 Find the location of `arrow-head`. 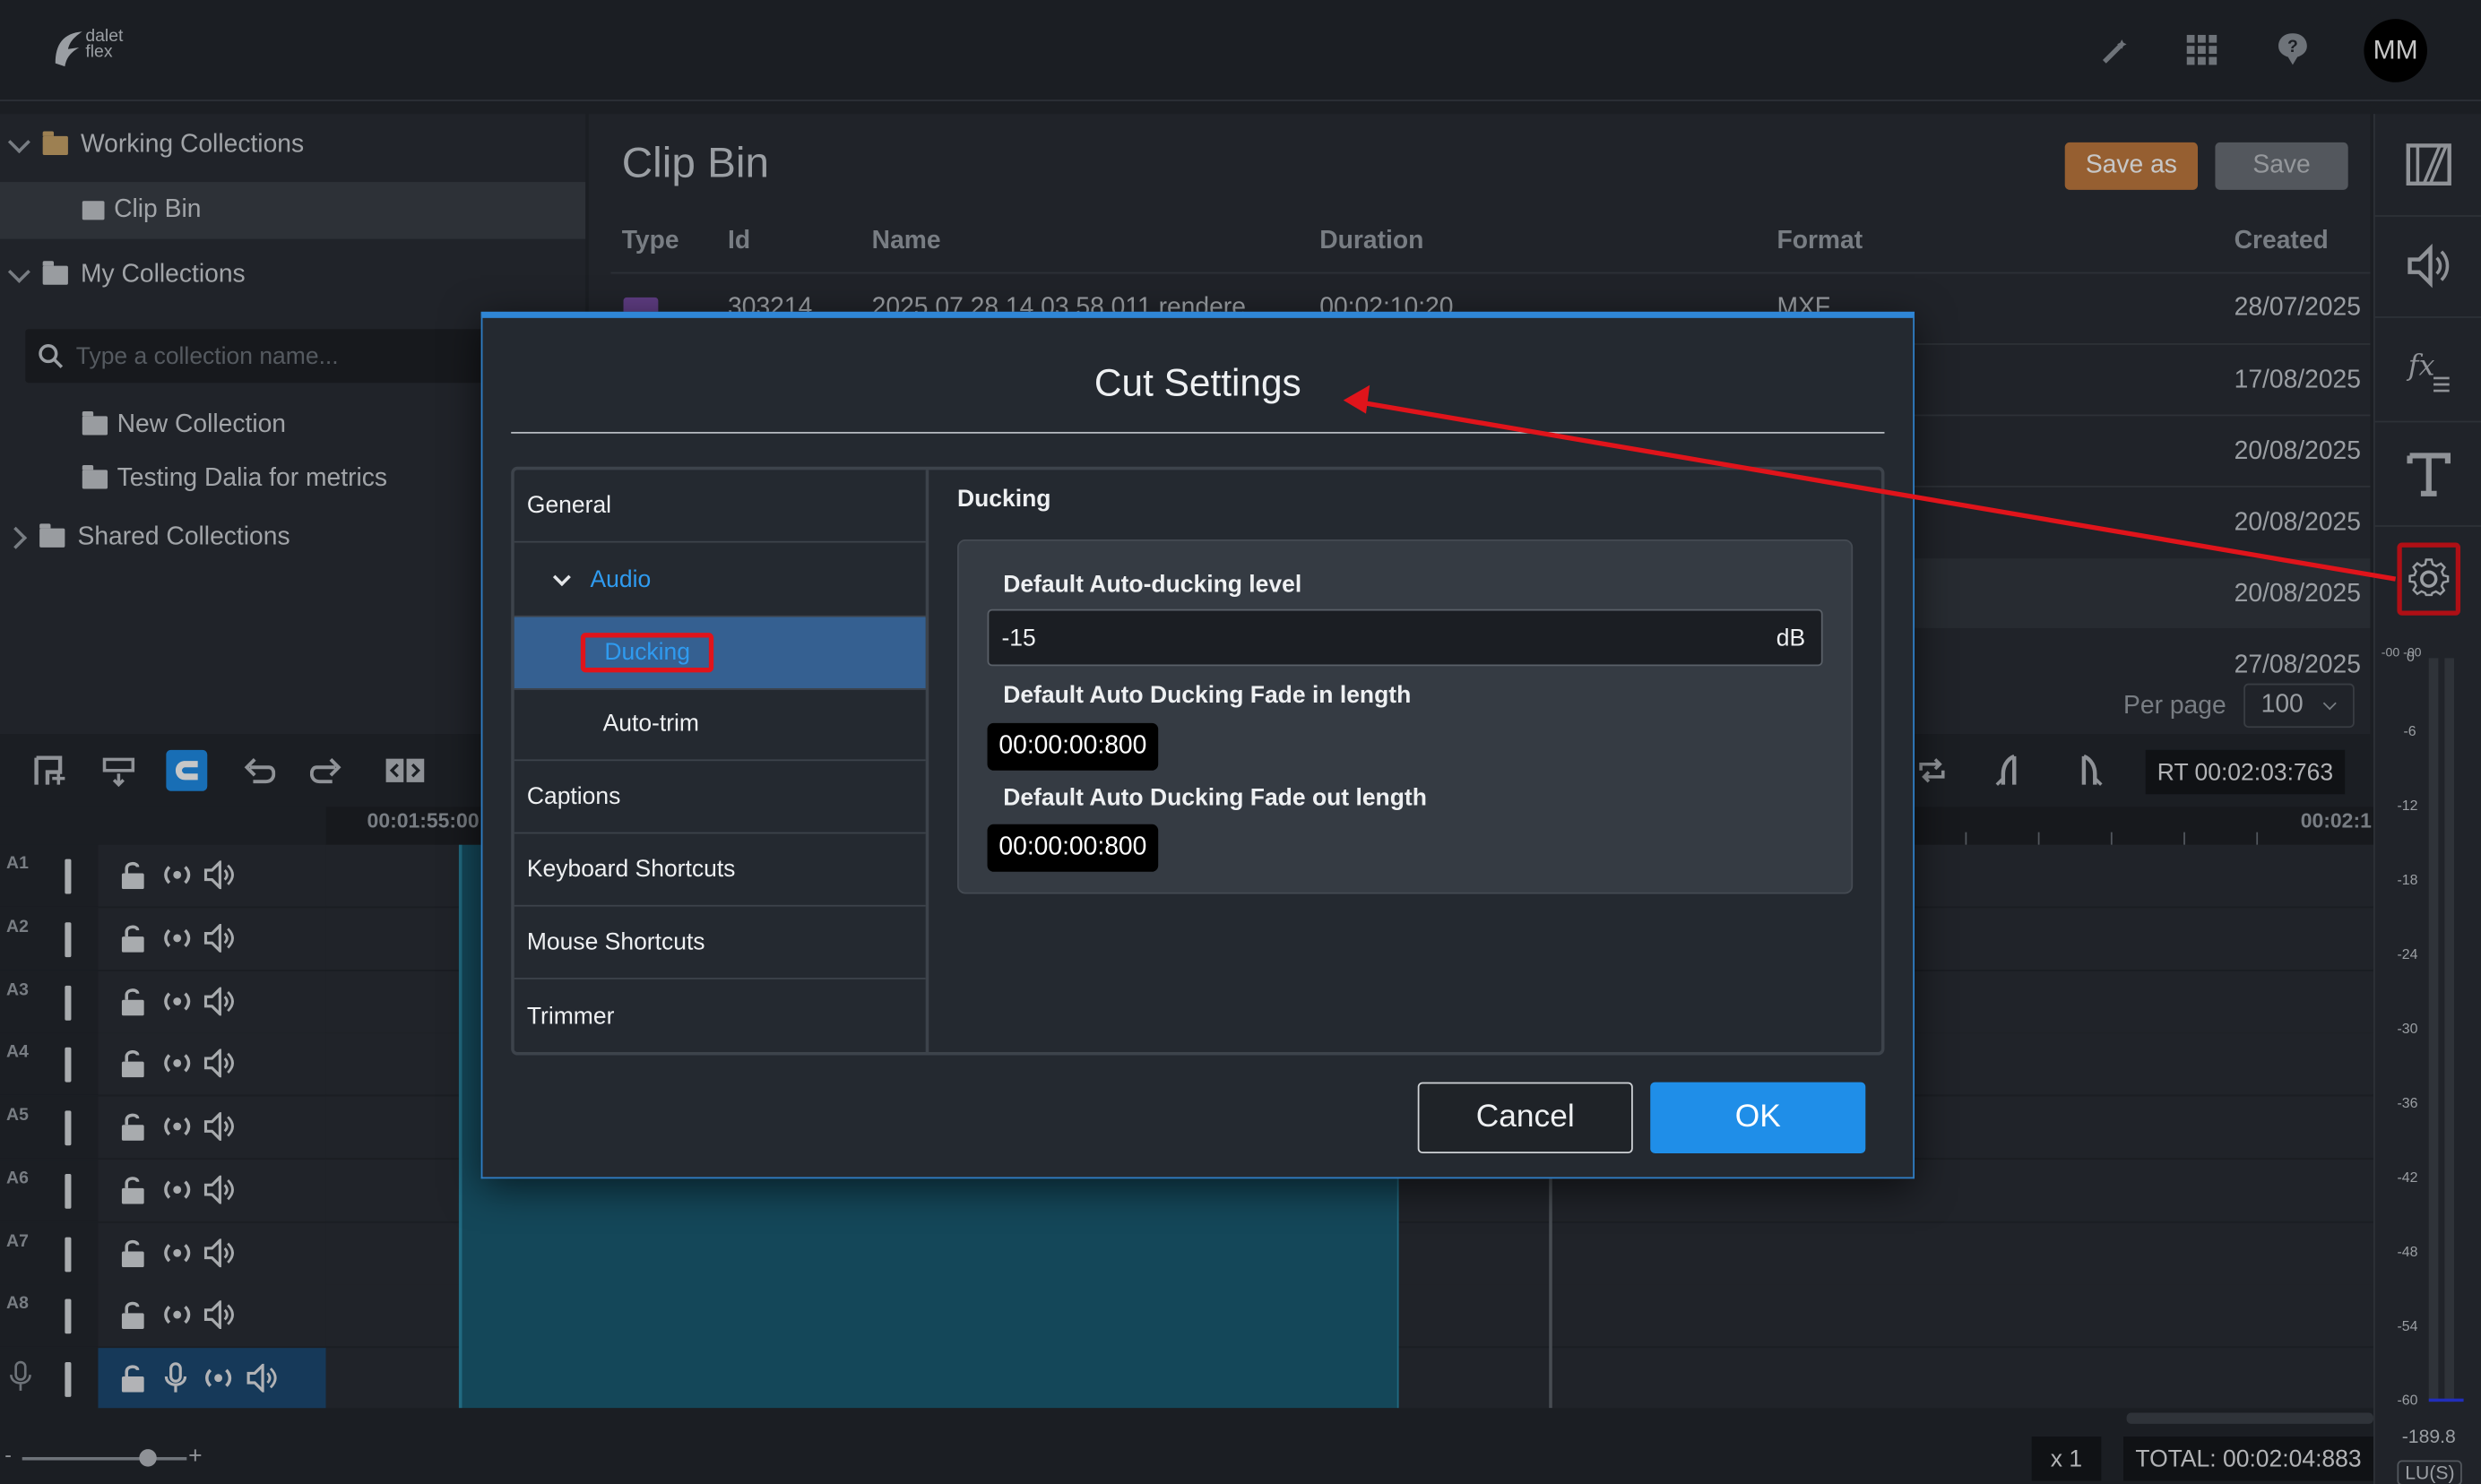

arrow-head is located at coordinates (1356, 399).